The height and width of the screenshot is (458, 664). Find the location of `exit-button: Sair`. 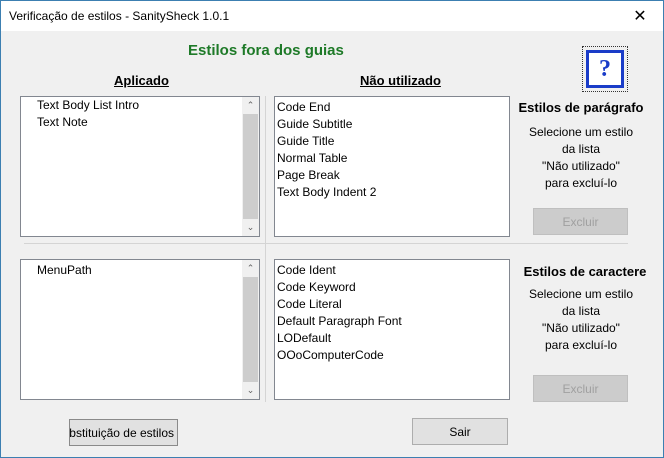

exit-button: Sair is located at coordinates (460, 431).